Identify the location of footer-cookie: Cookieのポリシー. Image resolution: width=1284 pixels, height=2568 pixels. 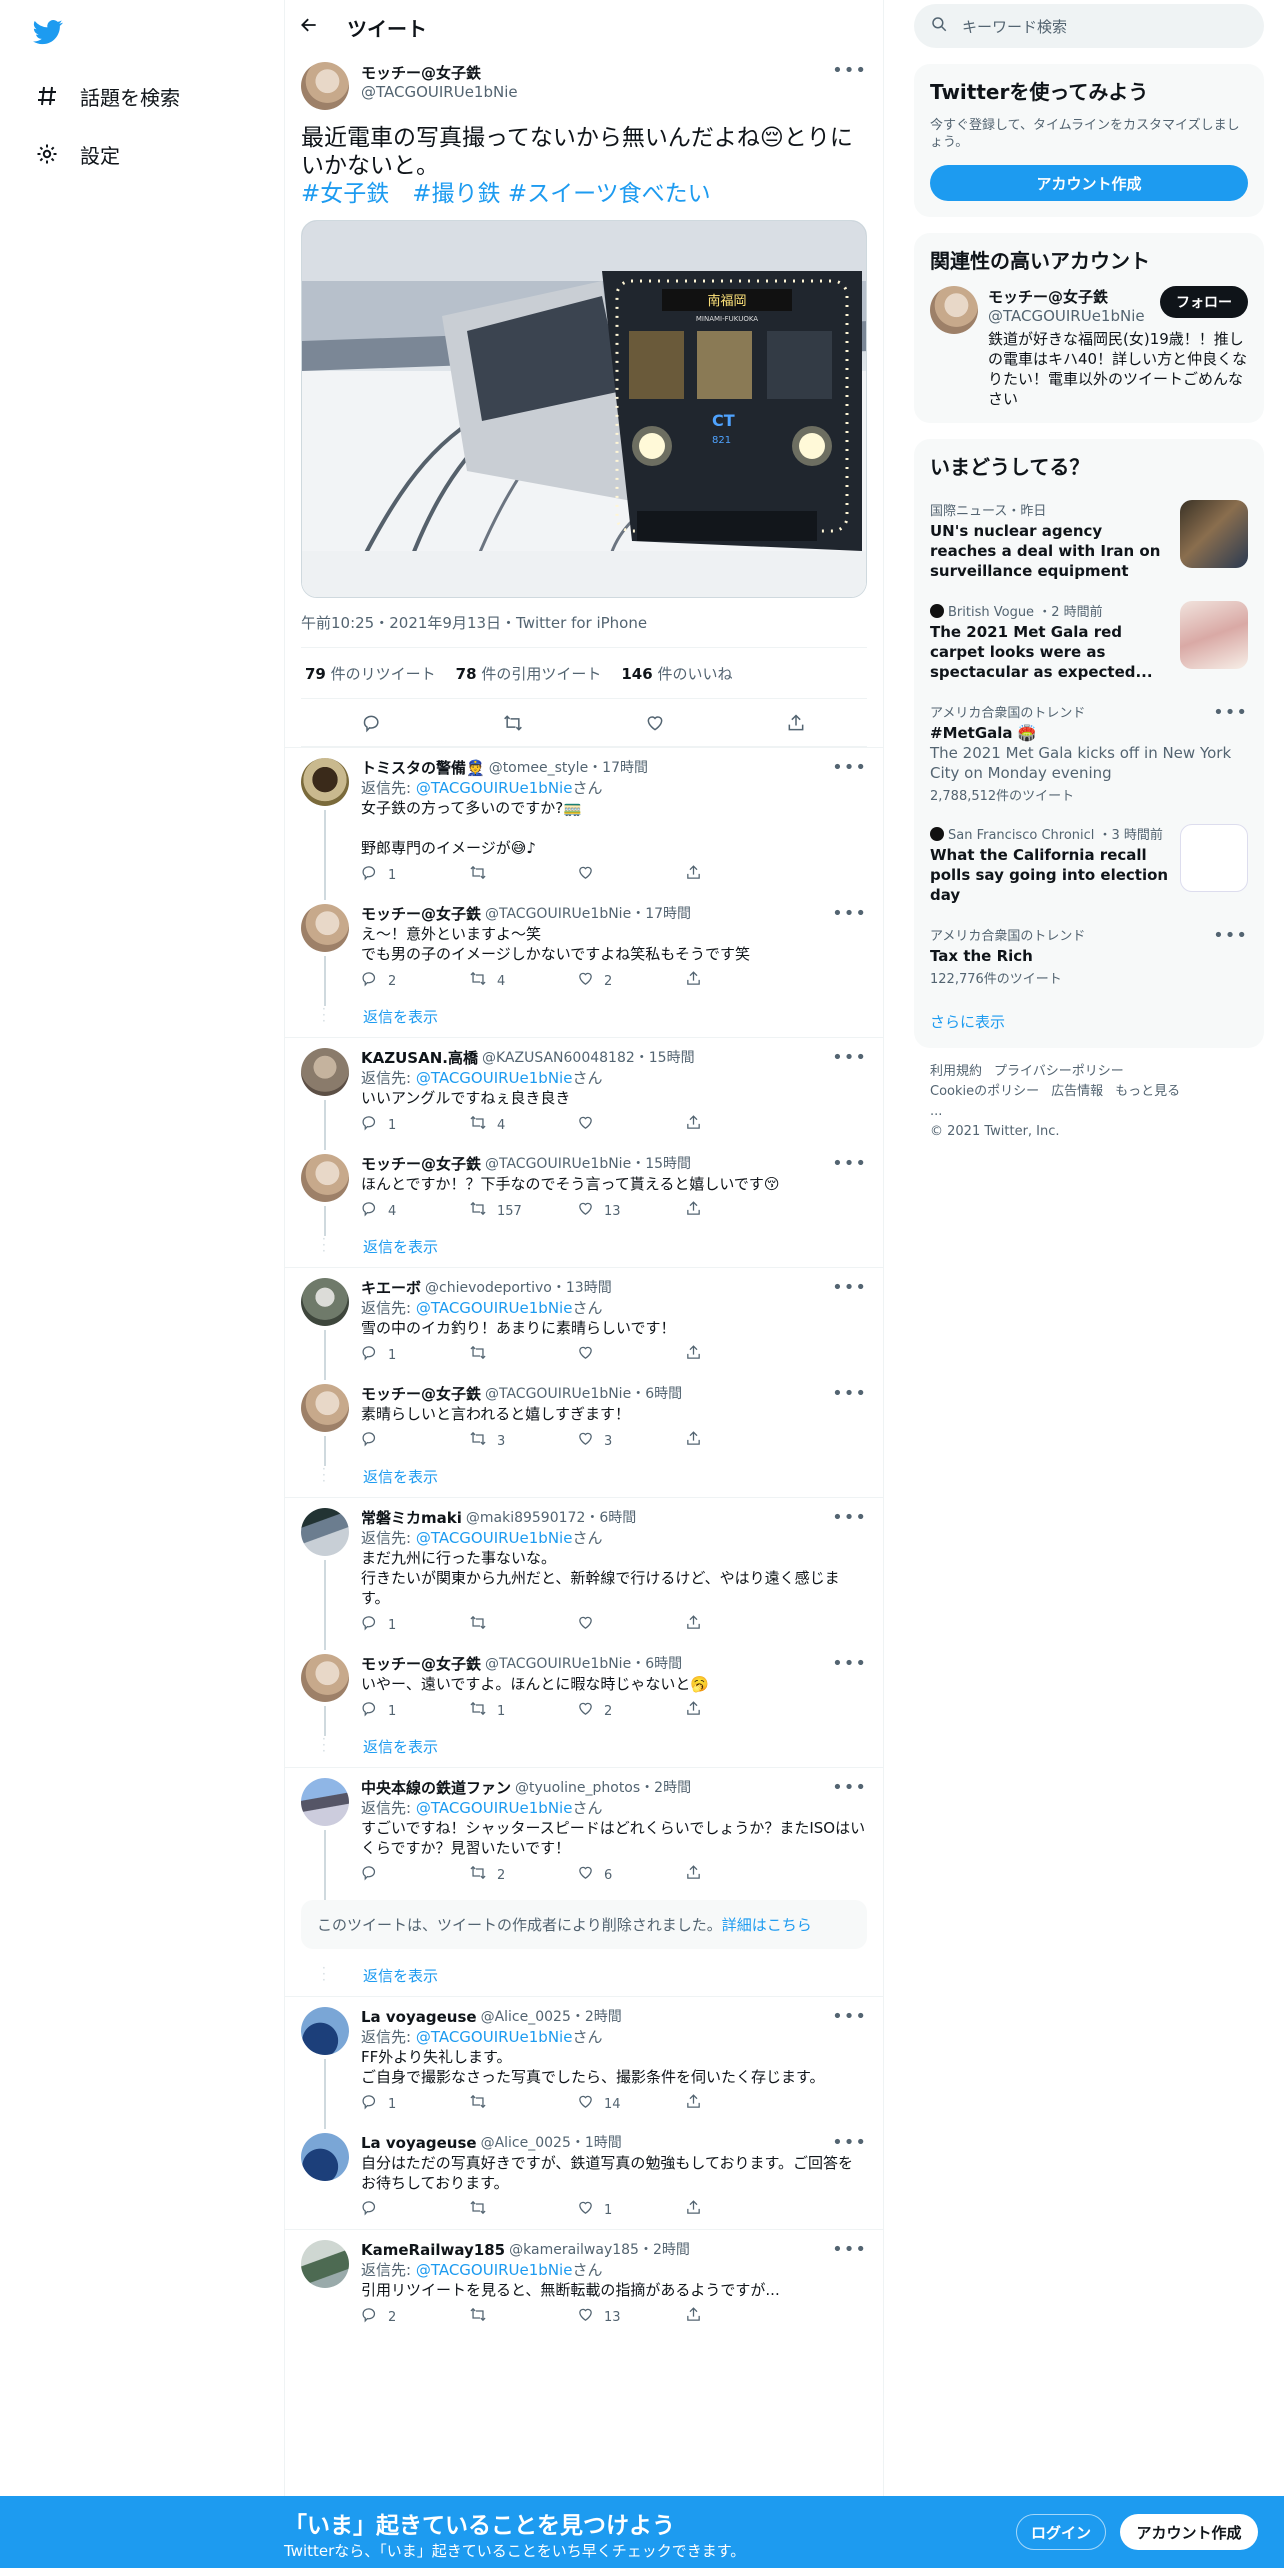
(984, 1091).